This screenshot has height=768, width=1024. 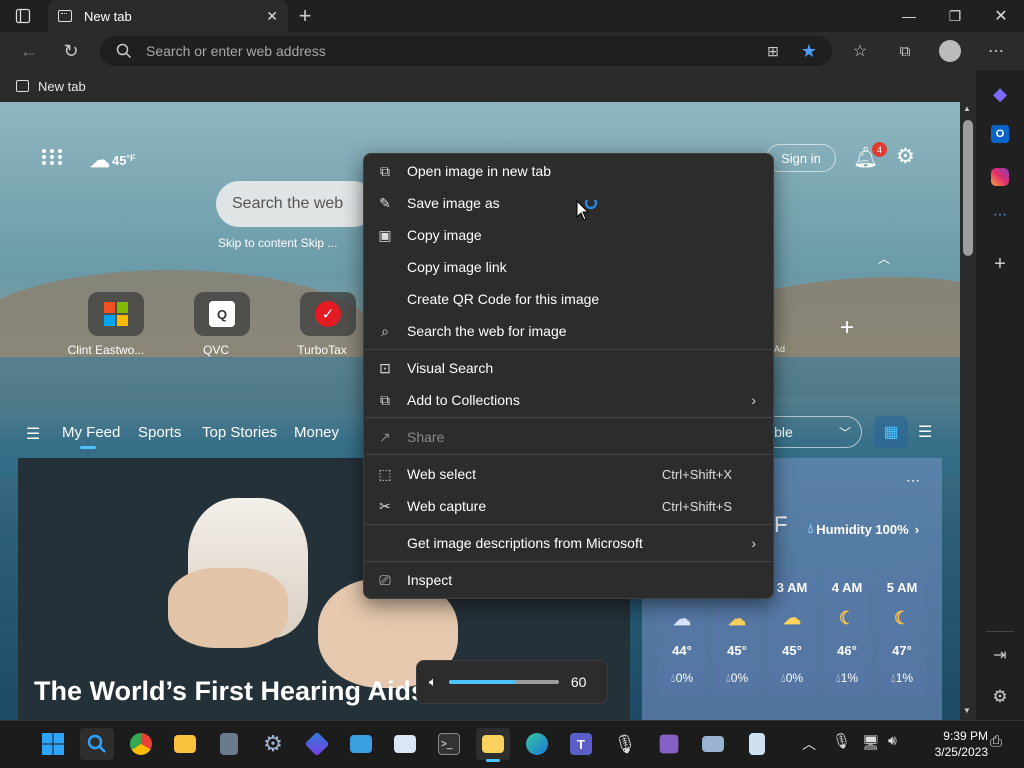 What do you see at coordinates (71, 51) in the screenshot?
I see `refresh-icon: ↻` at bounding box center [71, 51].